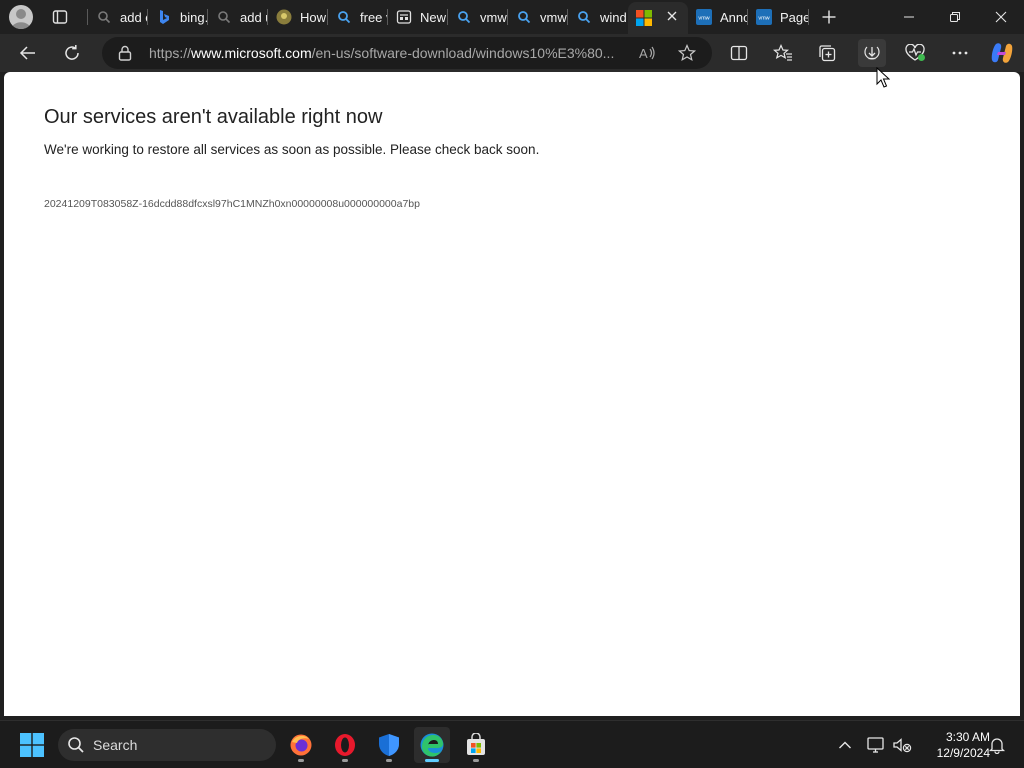 Image resolution: width=1024 pixels, height=768 pixels. Describe the element at coordinates (374, 17) in the screenshot. I see `tab-title: free v` at that location.